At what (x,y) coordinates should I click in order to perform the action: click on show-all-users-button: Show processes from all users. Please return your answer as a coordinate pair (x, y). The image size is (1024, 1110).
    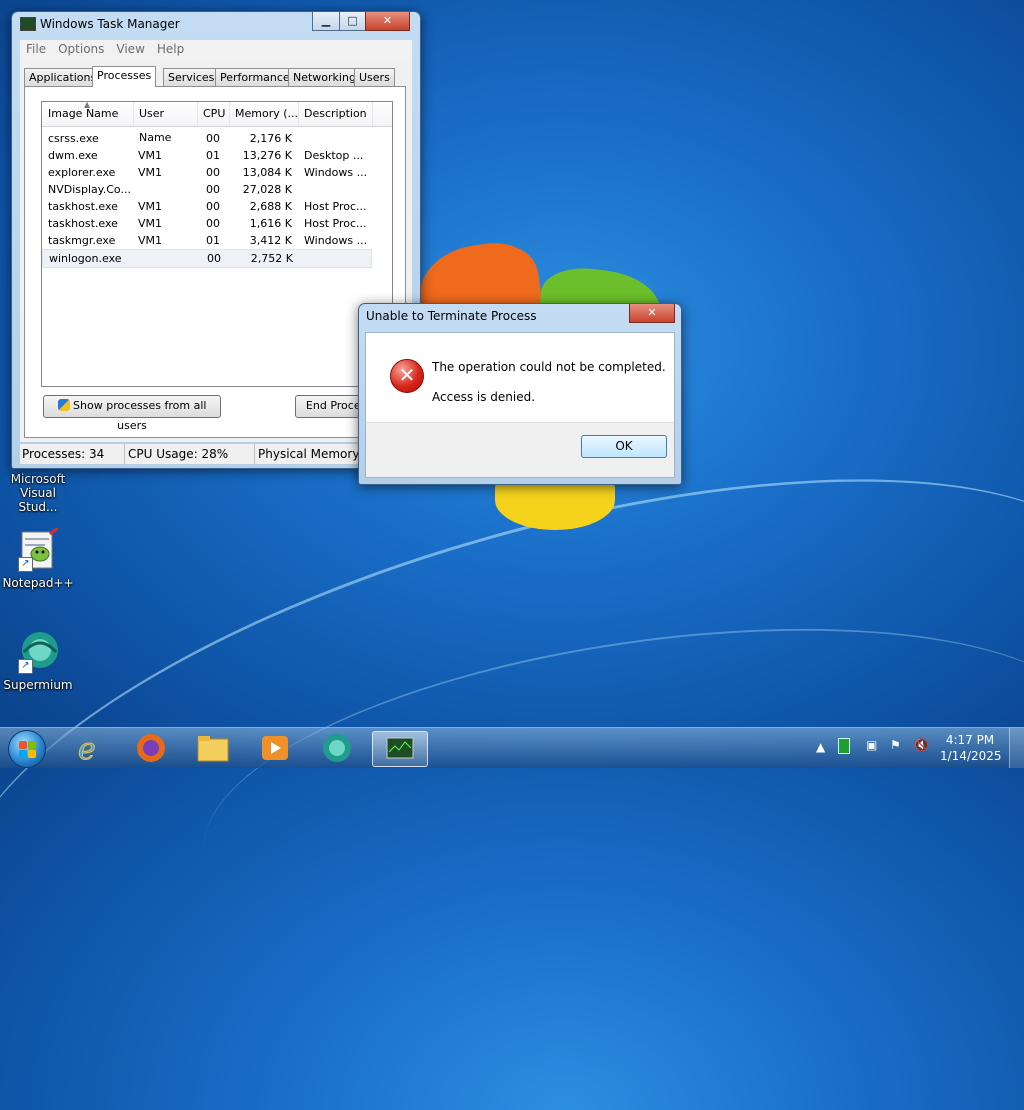
    Looking at the image, I should click on (132, 413).